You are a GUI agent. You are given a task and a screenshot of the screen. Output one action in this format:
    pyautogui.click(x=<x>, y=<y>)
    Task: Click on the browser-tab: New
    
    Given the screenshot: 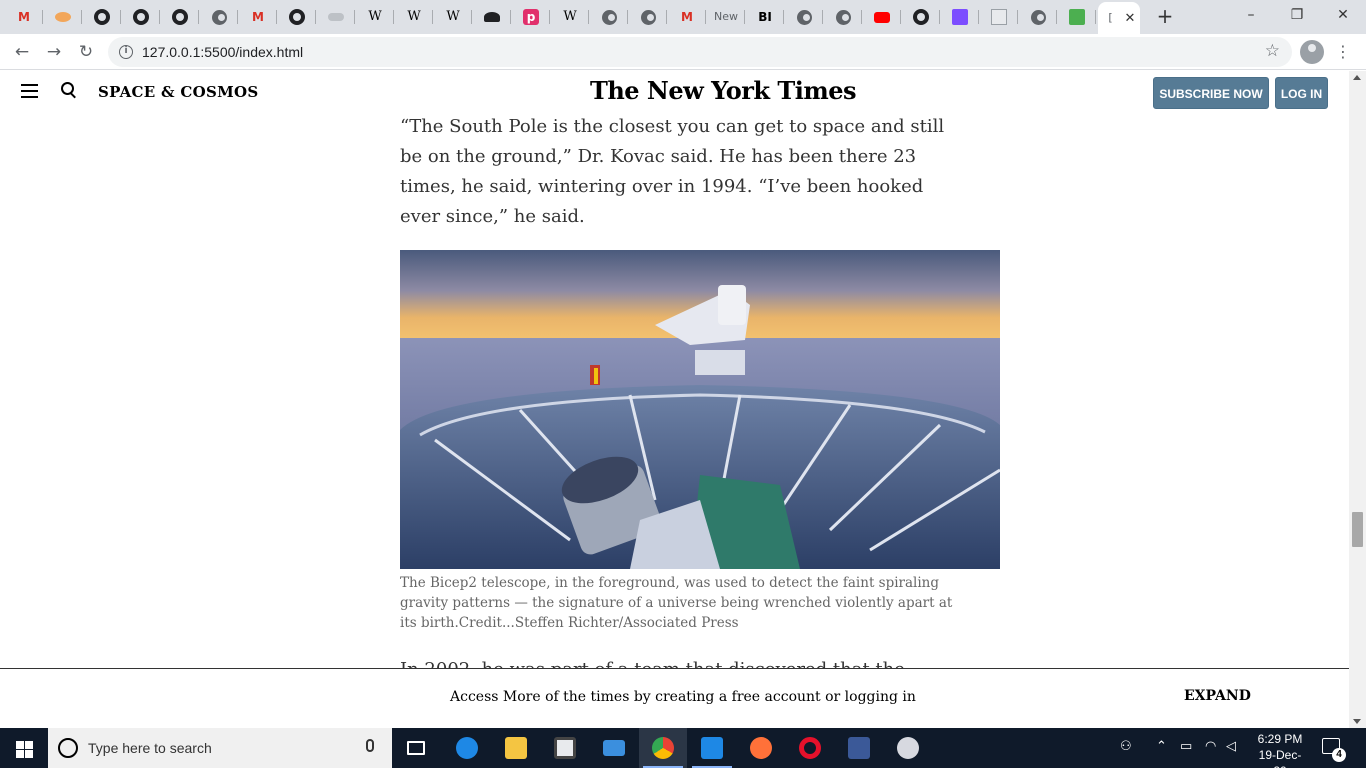 What is the action you would take?
    pyautogui.click(x=726, y=17)
    